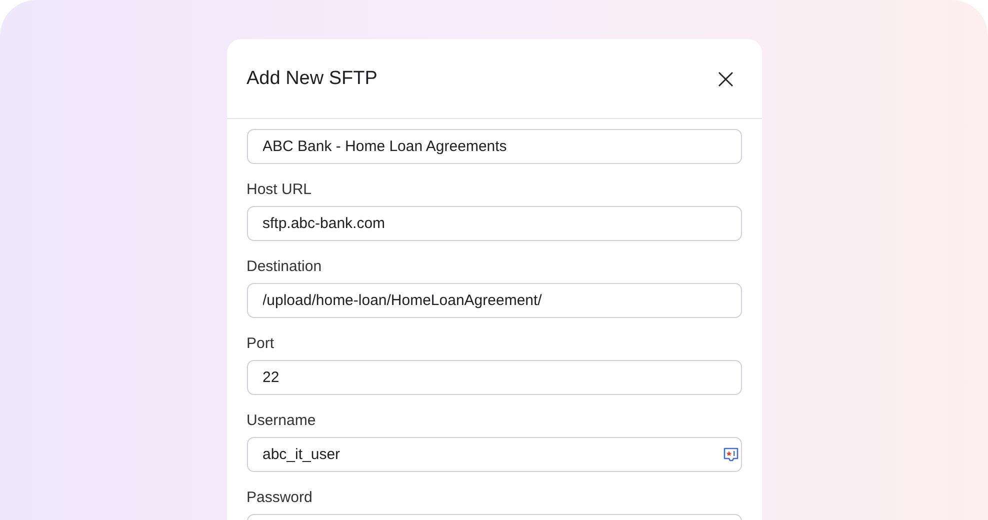 The width and height of the screenshot is (988, 520). Describe the element at coordinates (494, 146) in the screenshot. I see `input-field: ABC Bank - Home Loan Agreements` at that location.